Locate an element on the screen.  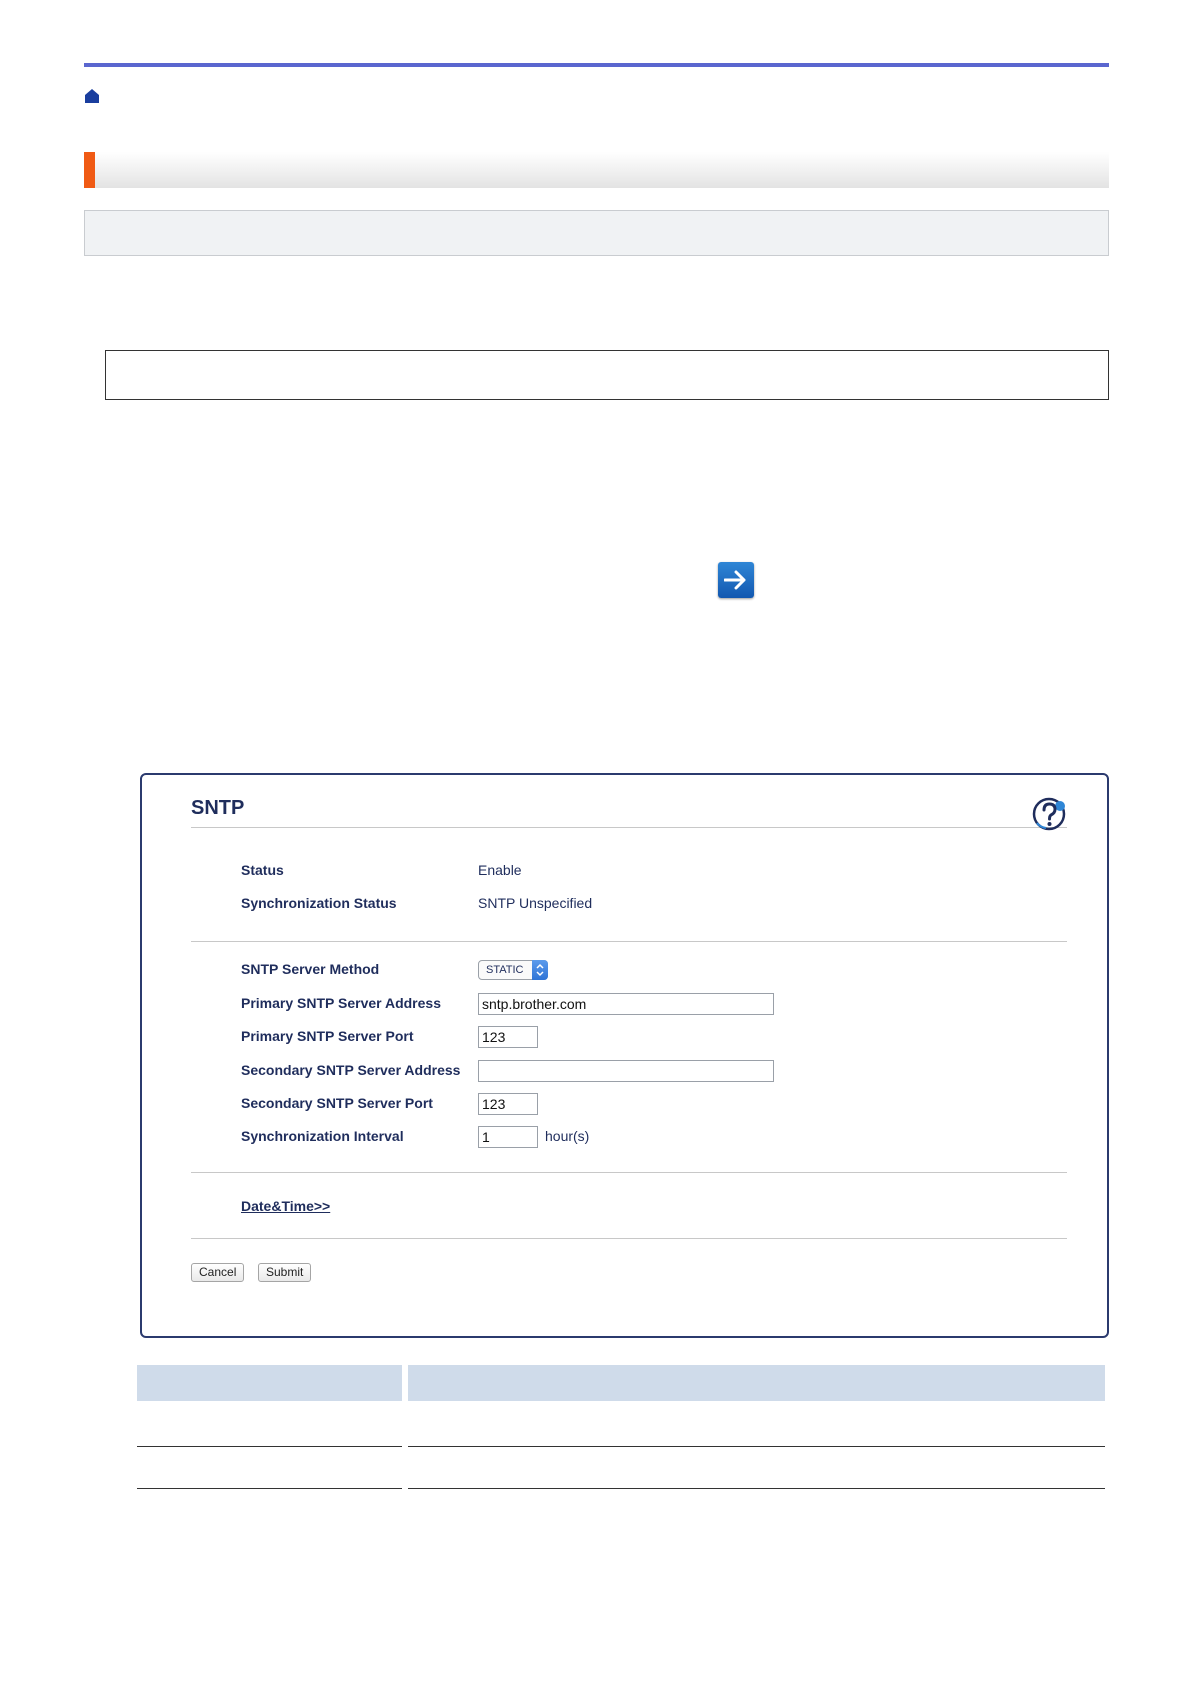
secondary-address-label: Secondary SNTP Server Address is located at coordinates (351, 1070).